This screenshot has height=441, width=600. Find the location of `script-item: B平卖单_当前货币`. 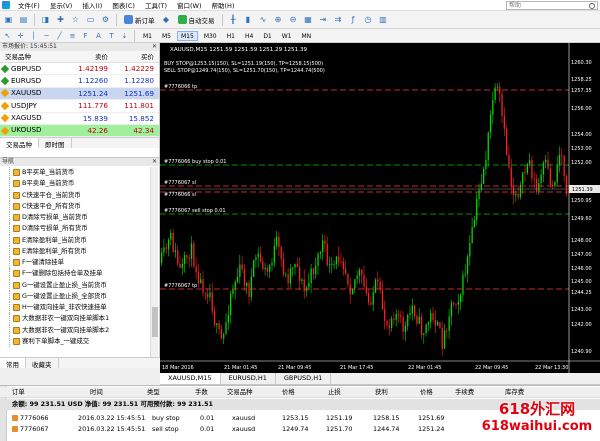

script-item: B平卖单_当前货币 is located at coordinates (75, 184).